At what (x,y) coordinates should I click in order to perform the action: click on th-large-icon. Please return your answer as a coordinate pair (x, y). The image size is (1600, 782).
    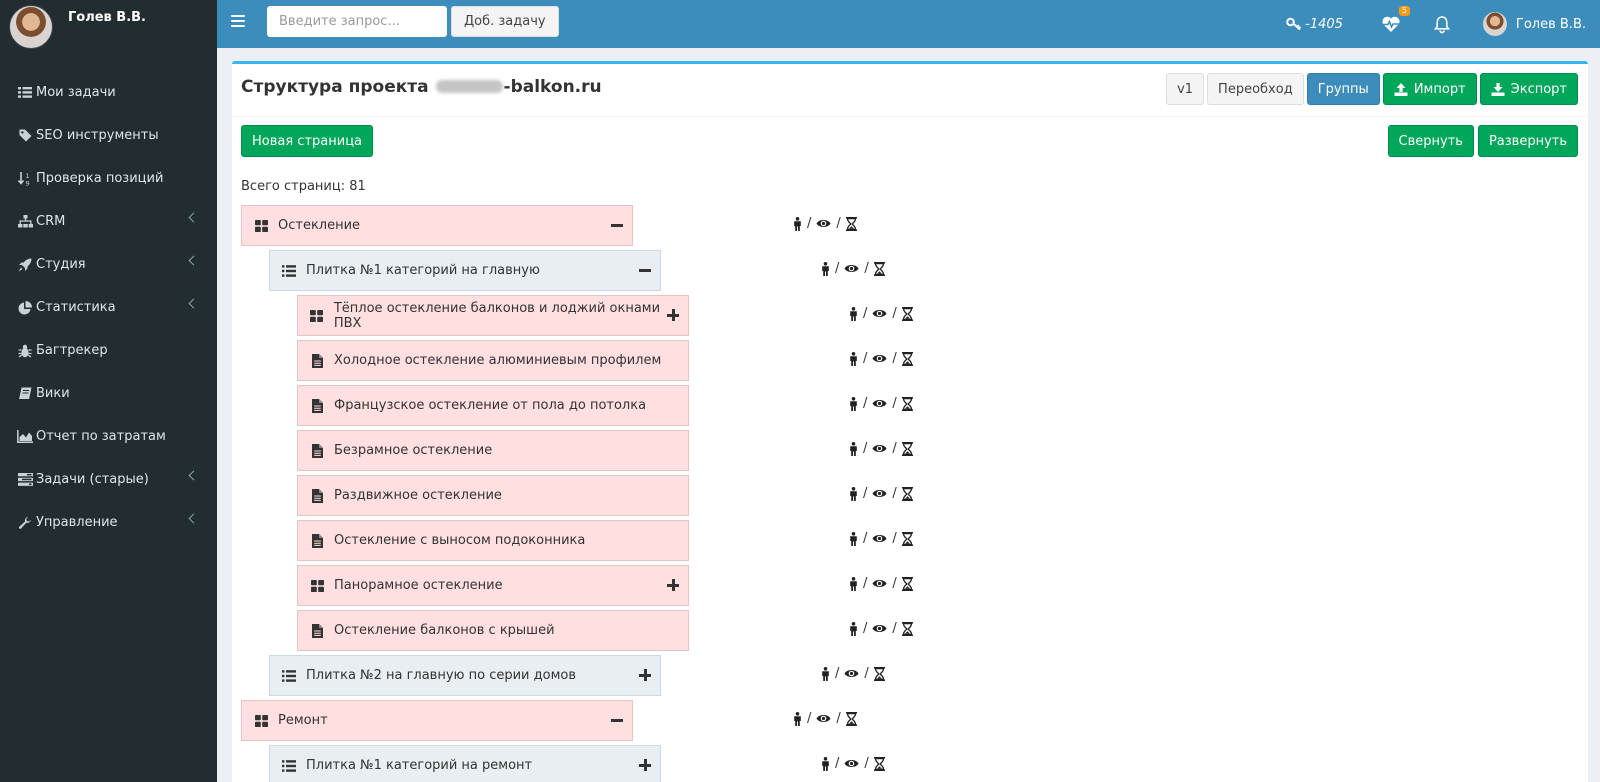
    Looking at the image, I should click on (261, 225).